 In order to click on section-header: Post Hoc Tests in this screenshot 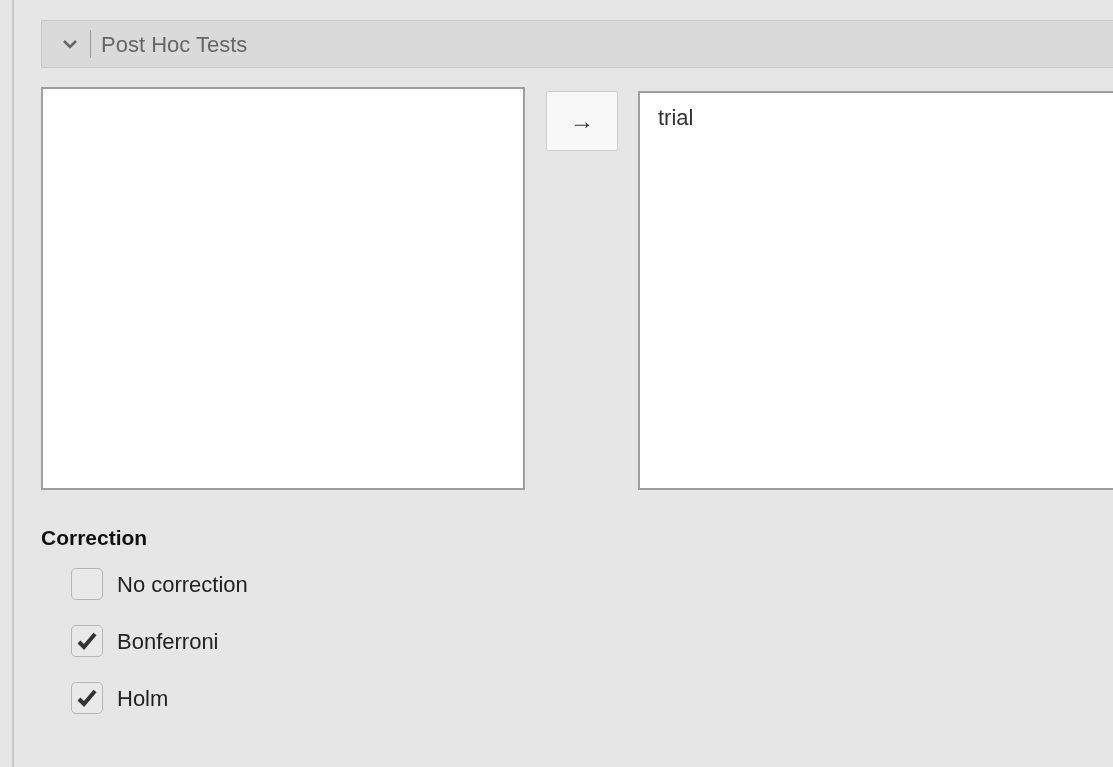, I will do `click(577, 44)`.